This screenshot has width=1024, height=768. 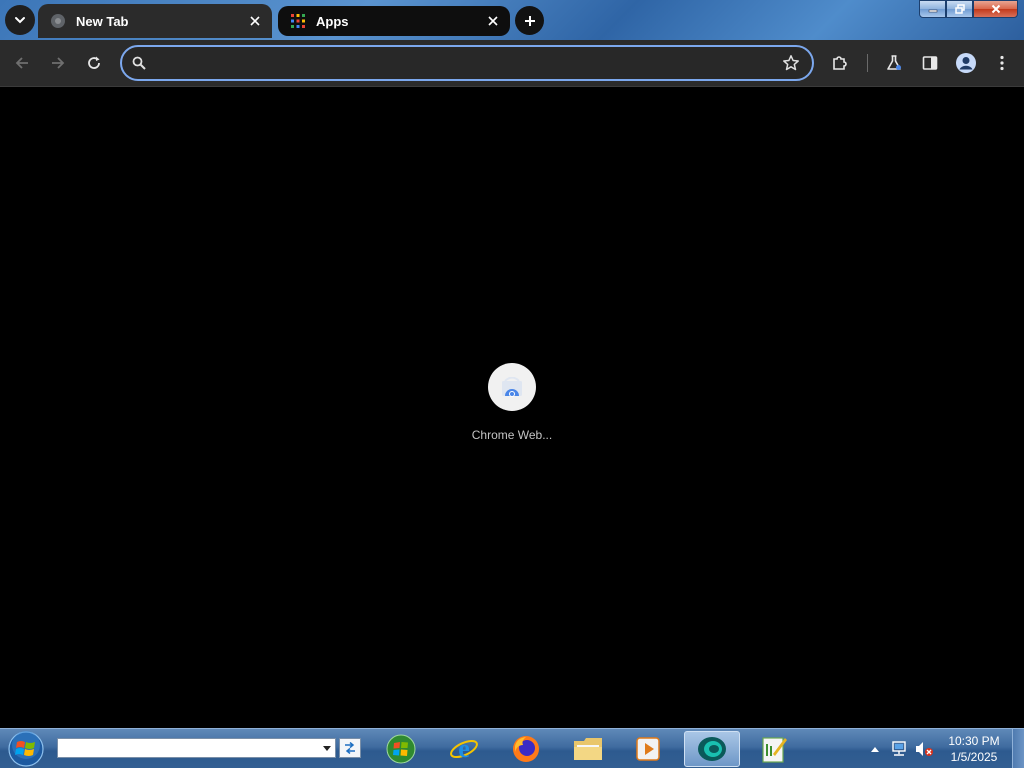 I want to click on taskbar-clock: 10:30 PM 1/5/2025, so click(x=974, y=749).